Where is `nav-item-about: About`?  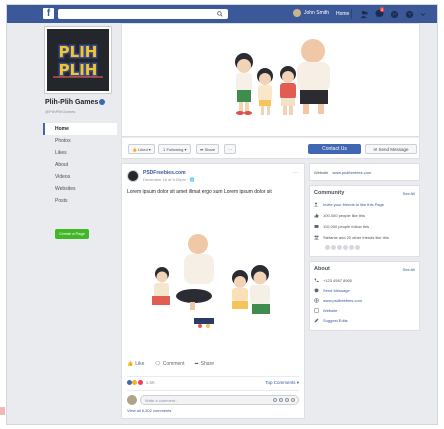 nav-item-about: About is located at coordinates (80, 165).